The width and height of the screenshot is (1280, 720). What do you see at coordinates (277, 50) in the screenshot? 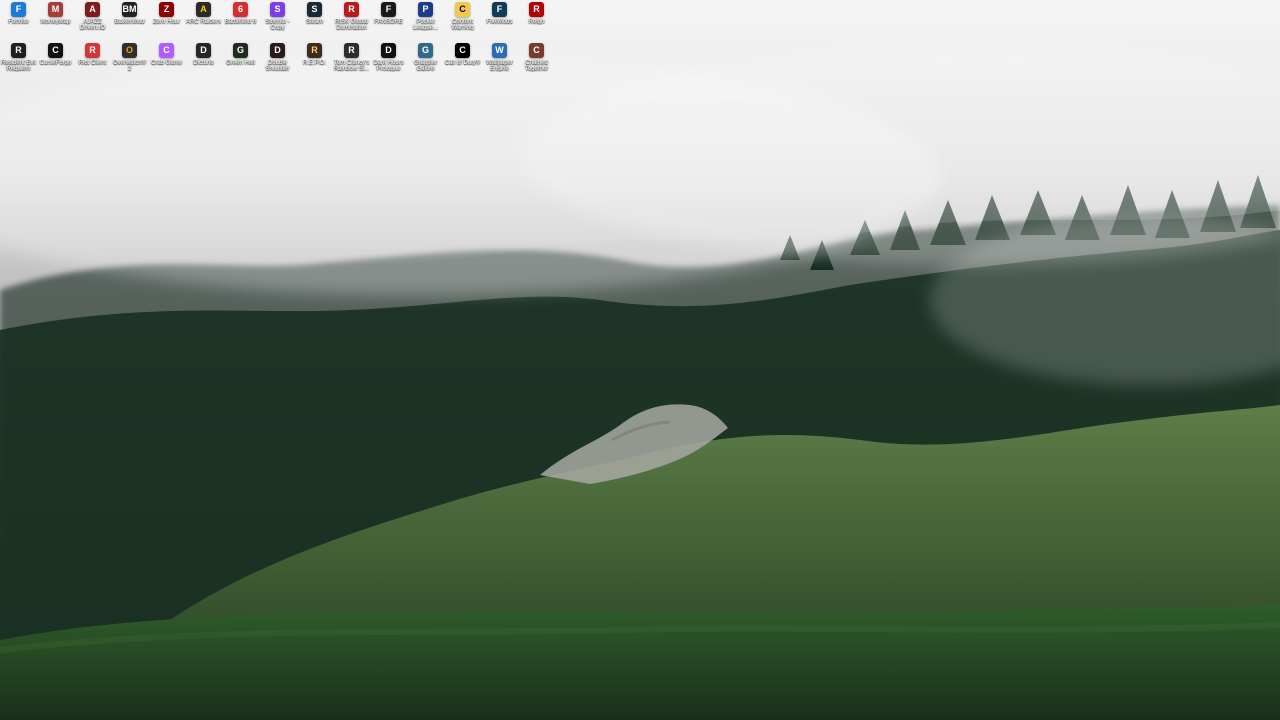
I see `double-shoulder-icon: D` at bounding box center [277, 50].